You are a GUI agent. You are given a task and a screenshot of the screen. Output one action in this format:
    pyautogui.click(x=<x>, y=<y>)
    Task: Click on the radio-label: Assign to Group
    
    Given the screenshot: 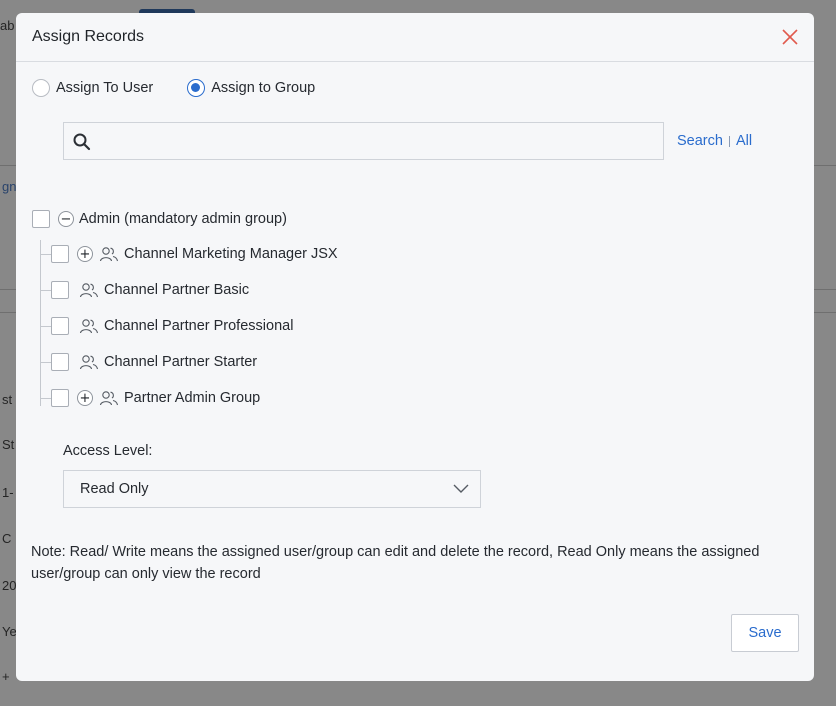 What is the action you would take?
    pyautogui.click(x=263, y=88)
    